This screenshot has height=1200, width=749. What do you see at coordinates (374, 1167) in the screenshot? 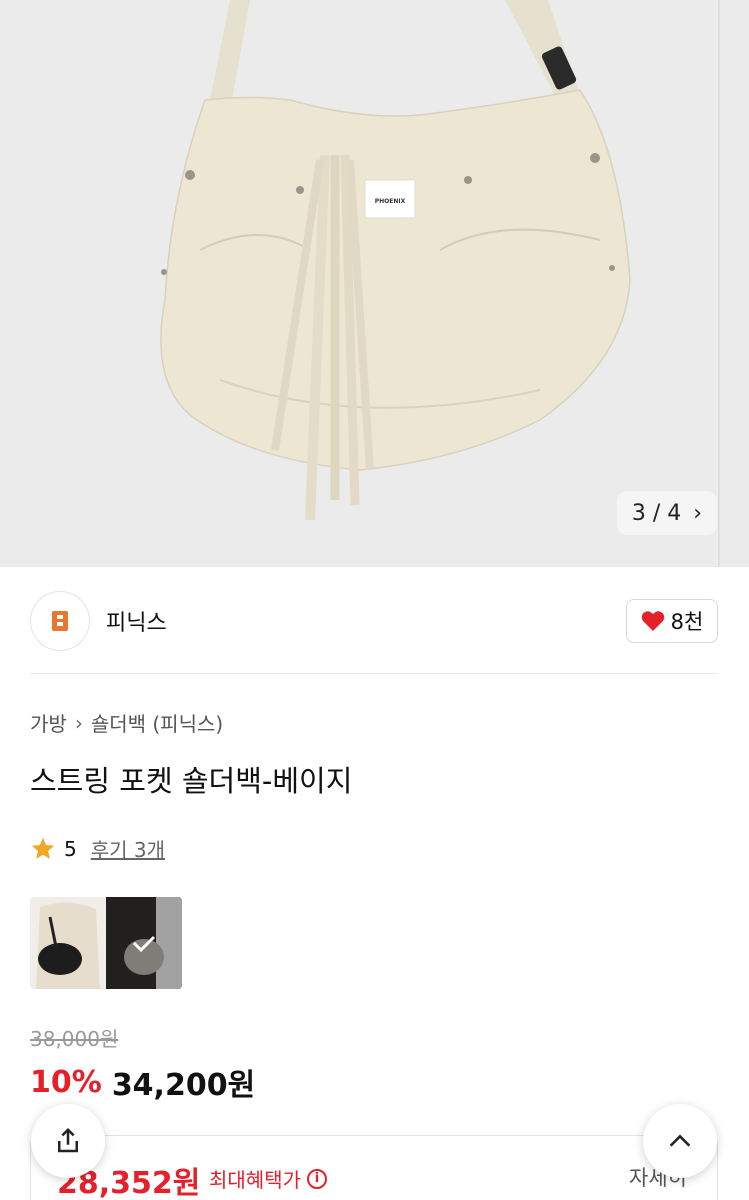
I see `max-benefit-box: 28,352원 최대혜택가 i 자세히` at bounding box center [374, 1167].